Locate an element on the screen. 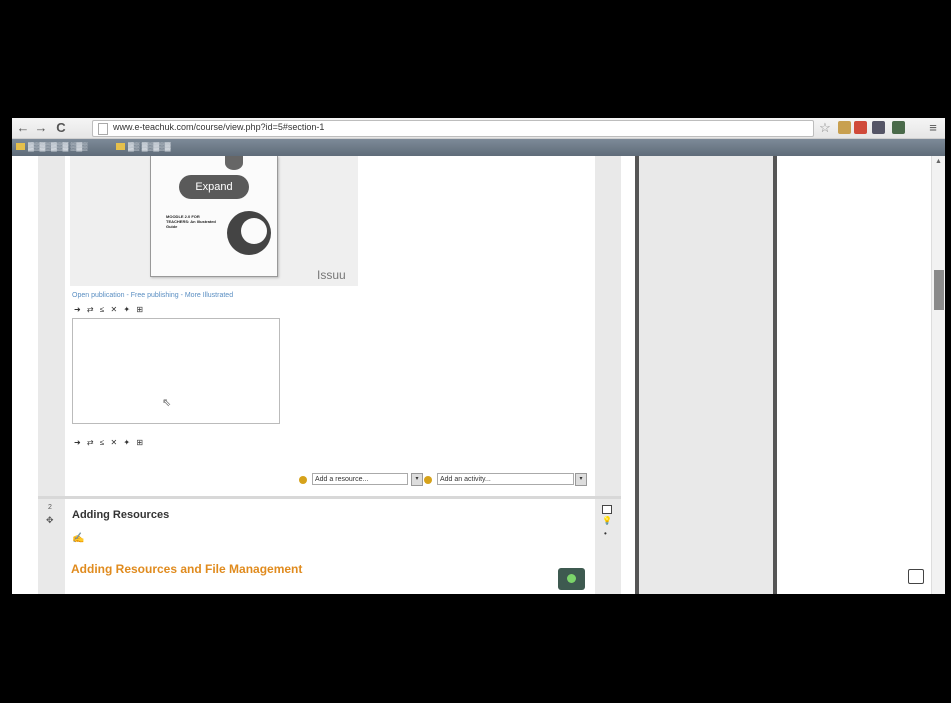 The width and height of the screenshot is (951, 703). embedded-frame is located at coordinates (176, 371).